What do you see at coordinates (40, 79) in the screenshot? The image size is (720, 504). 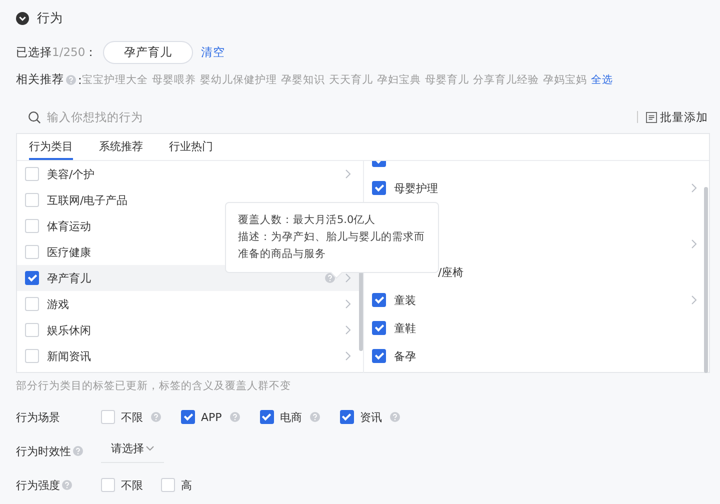 I see `related-label: 相关推荐` at bounding box center [40, 79].